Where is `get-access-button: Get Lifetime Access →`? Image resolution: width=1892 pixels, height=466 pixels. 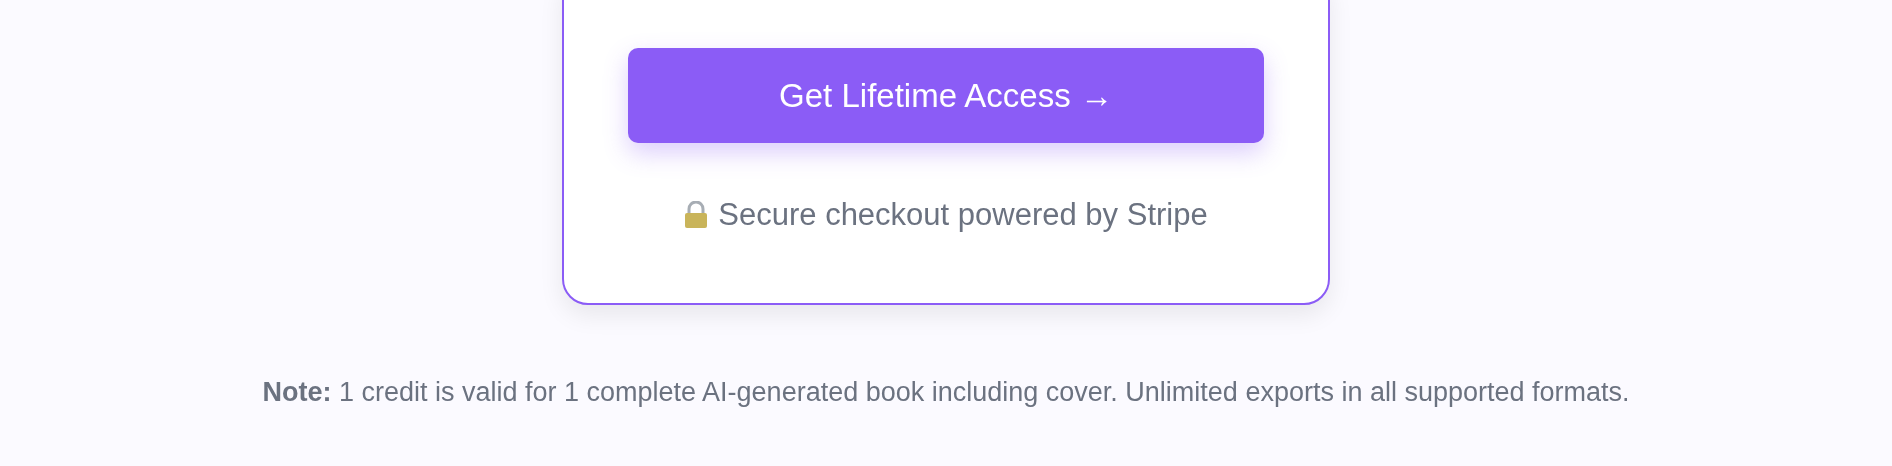 get-access-button: Get Lifetime Access → is located at coordinates (946, 95).